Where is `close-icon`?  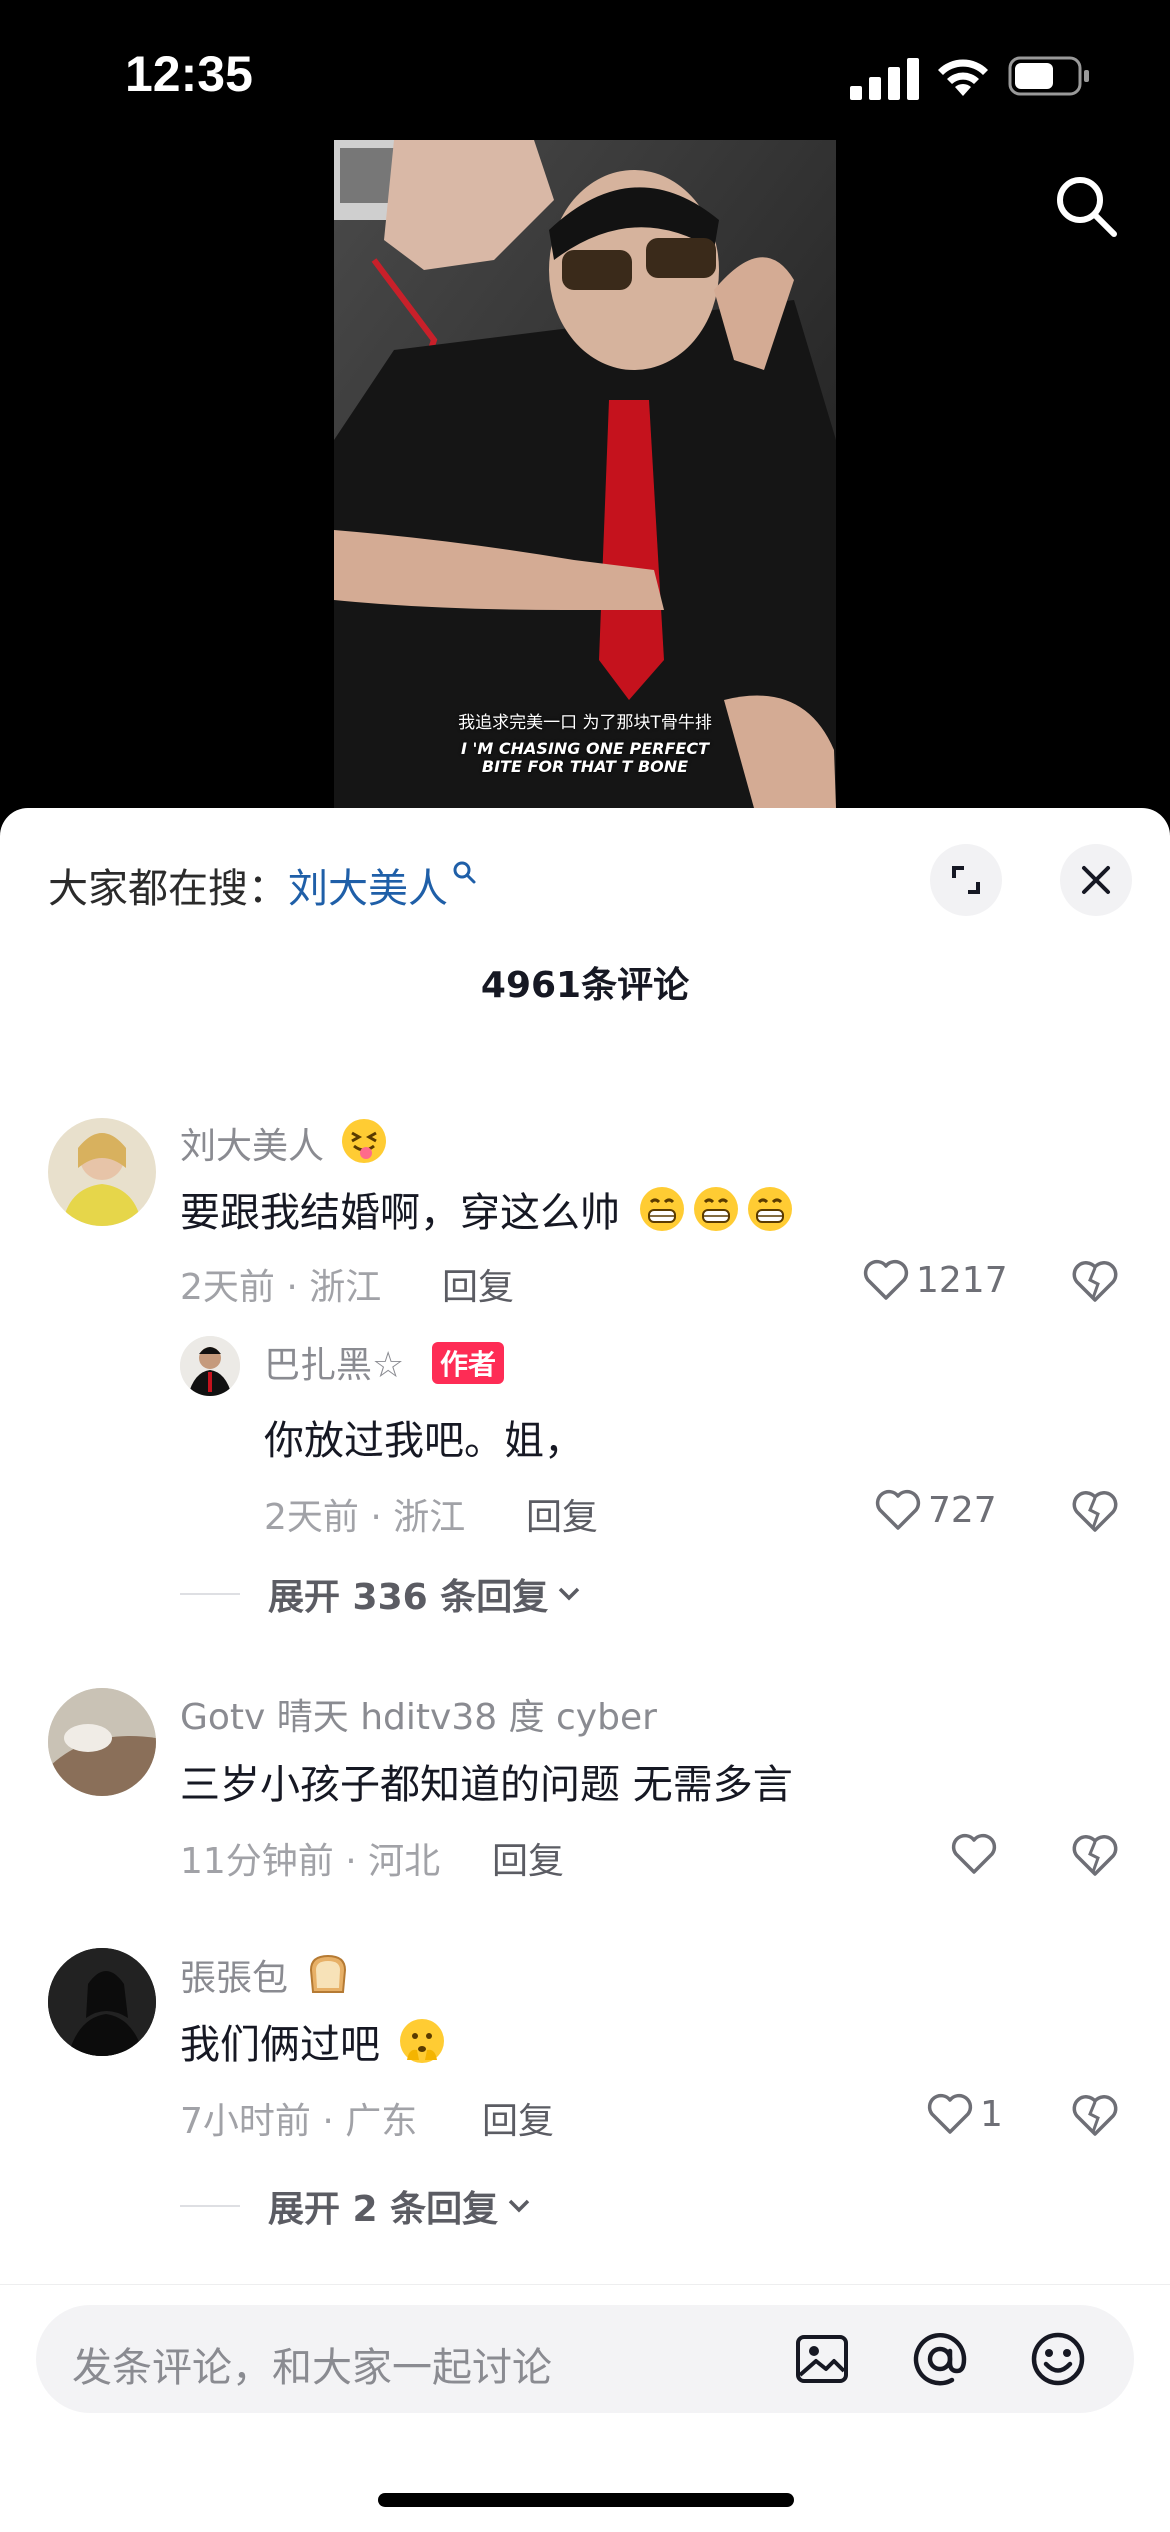
close-icon is located at coordinates (1096, 880).